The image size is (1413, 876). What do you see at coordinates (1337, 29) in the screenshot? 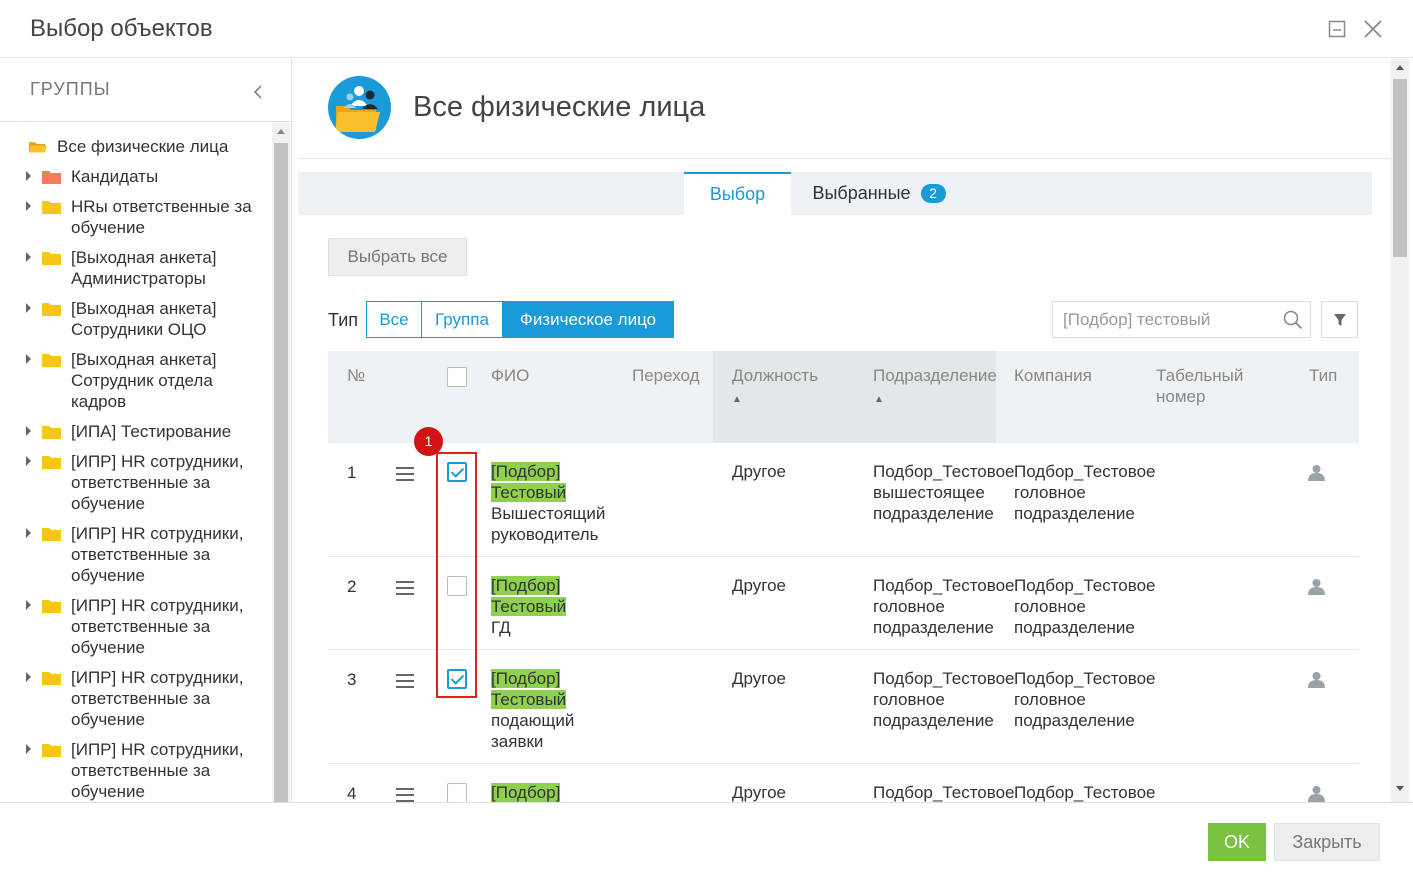
I see `minimize-button` at bounding box center [1337, 29].